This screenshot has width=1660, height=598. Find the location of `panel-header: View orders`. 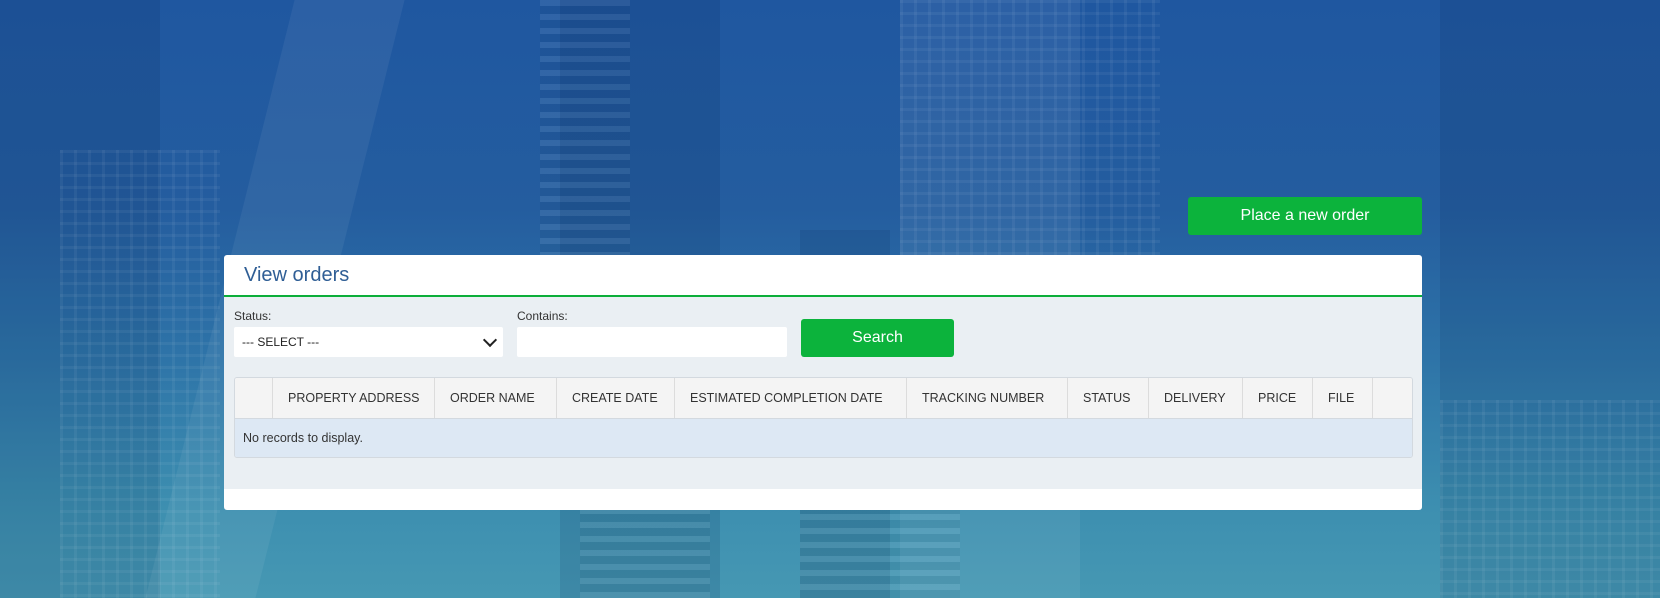

panel-header: View orders is located at coordinates (823, 276).